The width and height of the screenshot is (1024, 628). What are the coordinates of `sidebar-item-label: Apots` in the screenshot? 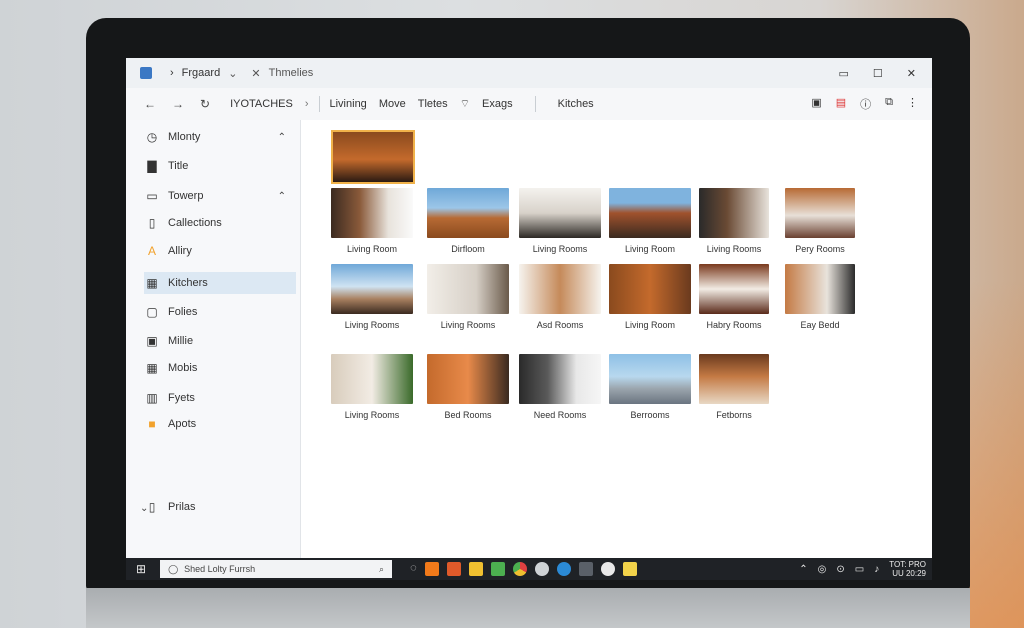 It's located at (182, 424).